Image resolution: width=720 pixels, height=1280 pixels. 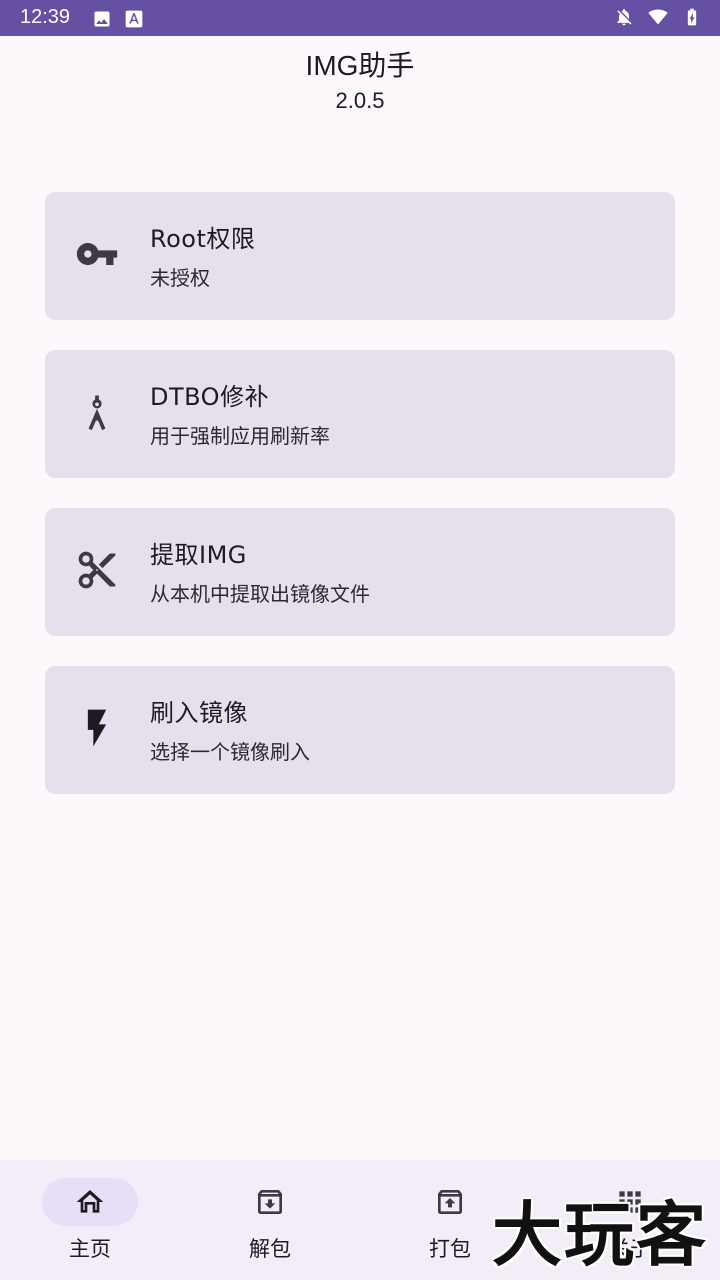 What do you see at coordinates (198, 555) in the screenshot?
I see `card-title: 提取IMG` at bounding box center [198, 555].